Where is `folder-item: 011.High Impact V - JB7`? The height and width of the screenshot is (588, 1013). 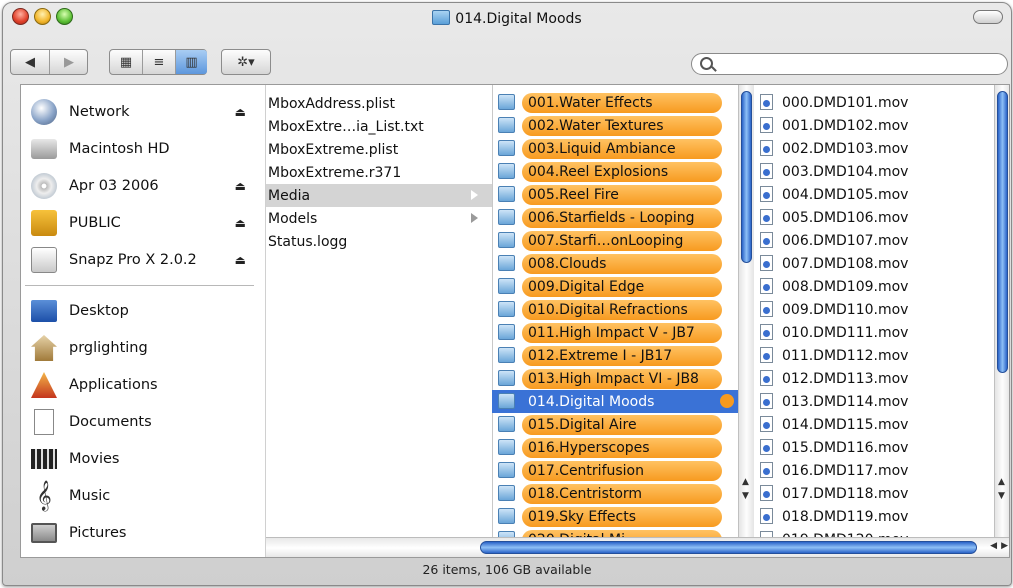
folder-item: 011.High Impact V - JB7 is located at coordinates (615, 332).